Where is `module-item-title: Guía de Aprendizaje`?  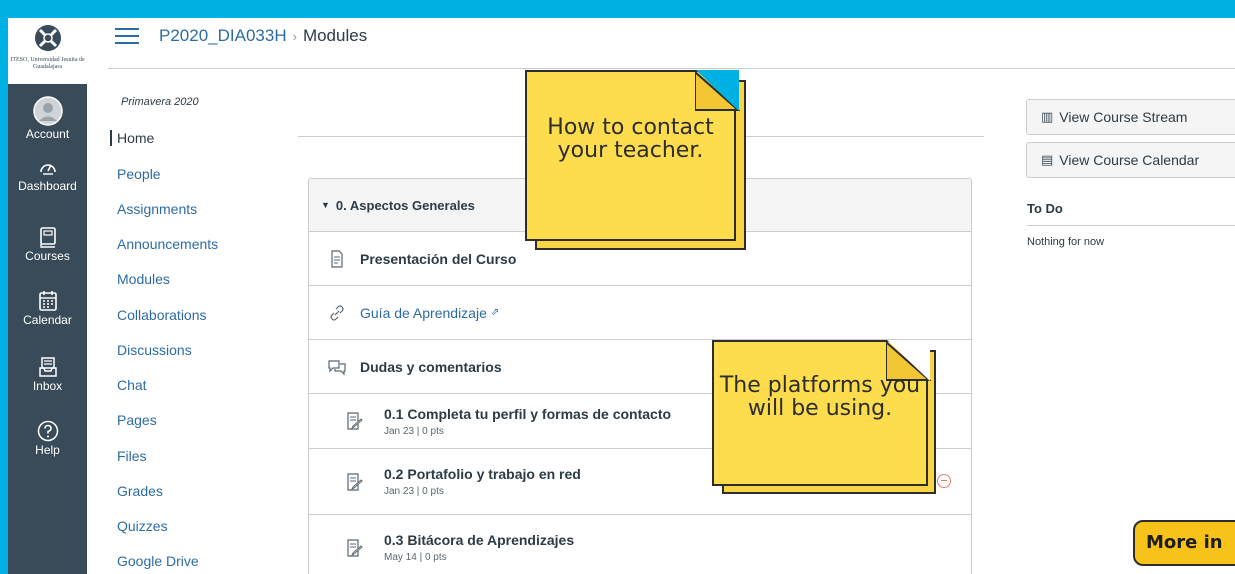
module-item-title: Guía de Aprendizaje is located at coordinates (423, 313).